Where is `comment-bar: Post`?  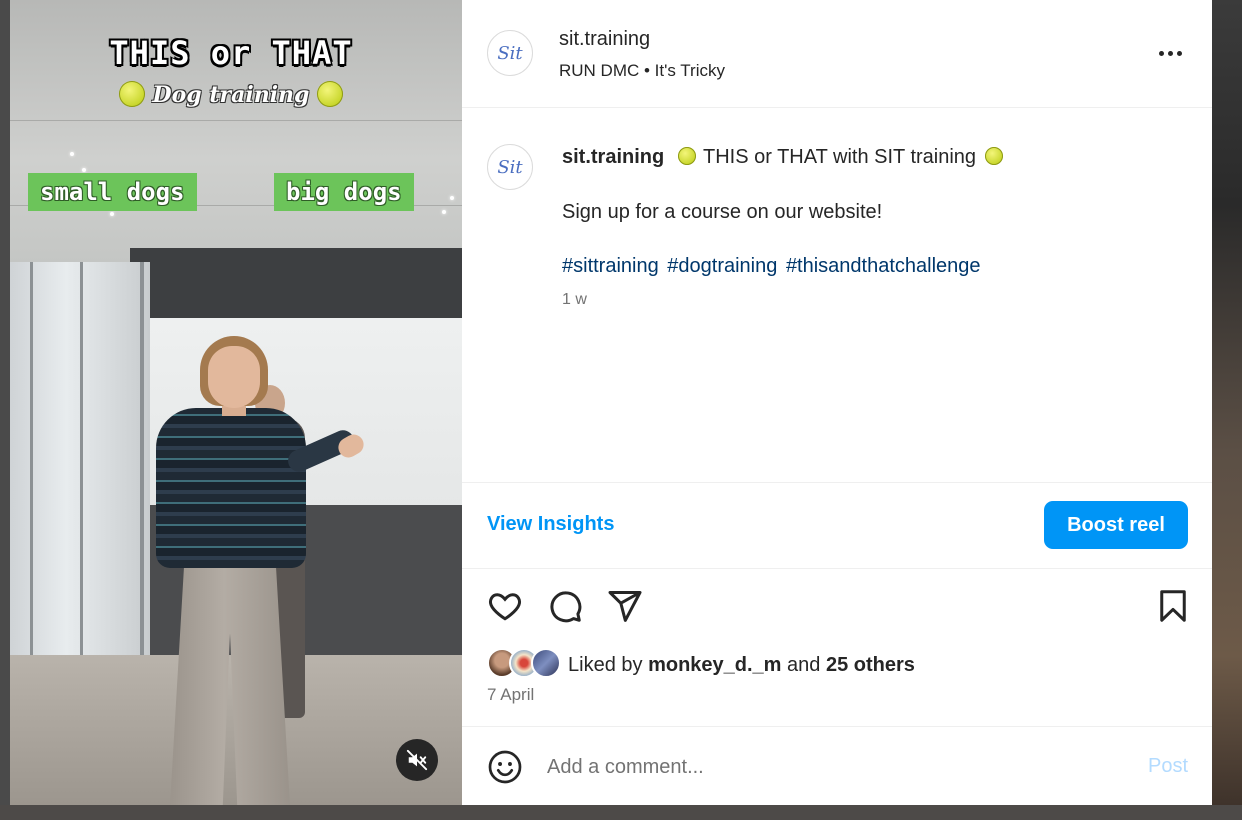 comment-bar: Post is located at coordinates (837, 766).